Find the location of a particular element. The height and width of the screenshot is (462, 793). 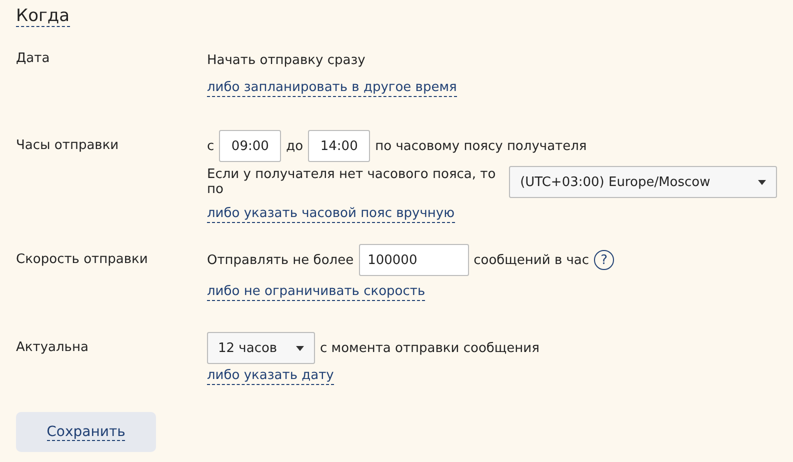

timezone-dropdown: (UTC+03:00) Europe/Moscow is located at coordinates (643, 182).